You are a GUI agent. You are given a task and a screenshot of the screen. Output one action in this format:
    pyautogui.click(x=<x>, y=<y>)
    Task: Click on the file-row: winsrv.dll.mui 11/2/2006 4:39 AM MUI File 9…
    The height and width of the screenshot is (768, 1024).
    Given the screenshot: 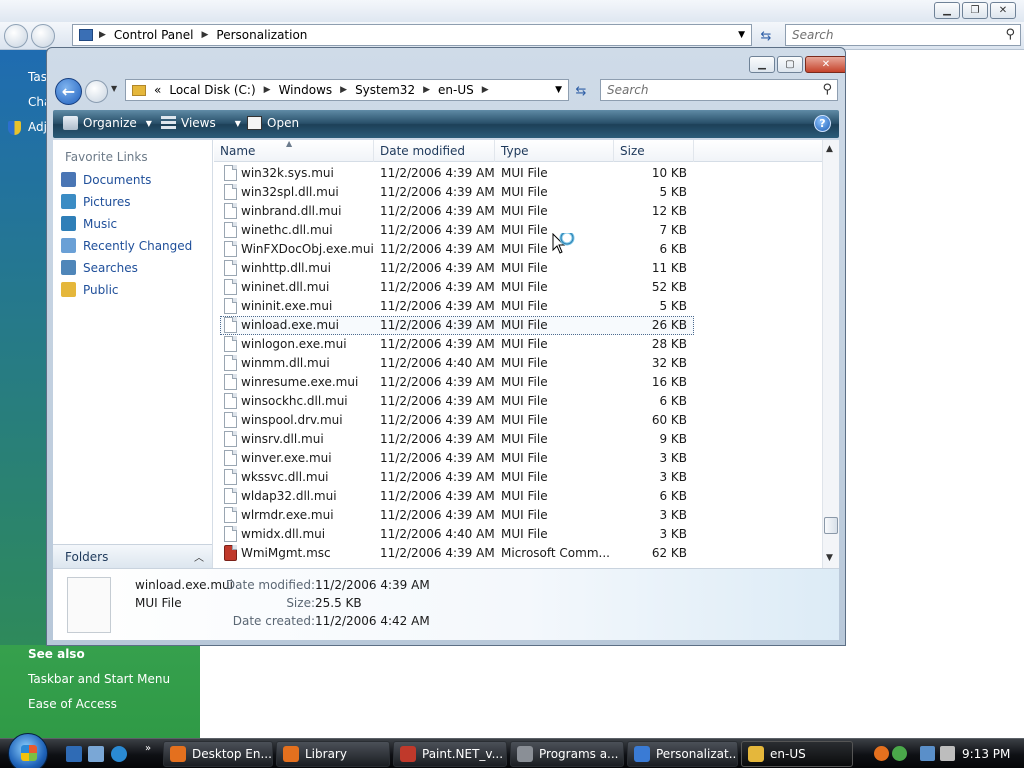 What is the action you would take?
    pyautogui.click(x=518, y=439)
    